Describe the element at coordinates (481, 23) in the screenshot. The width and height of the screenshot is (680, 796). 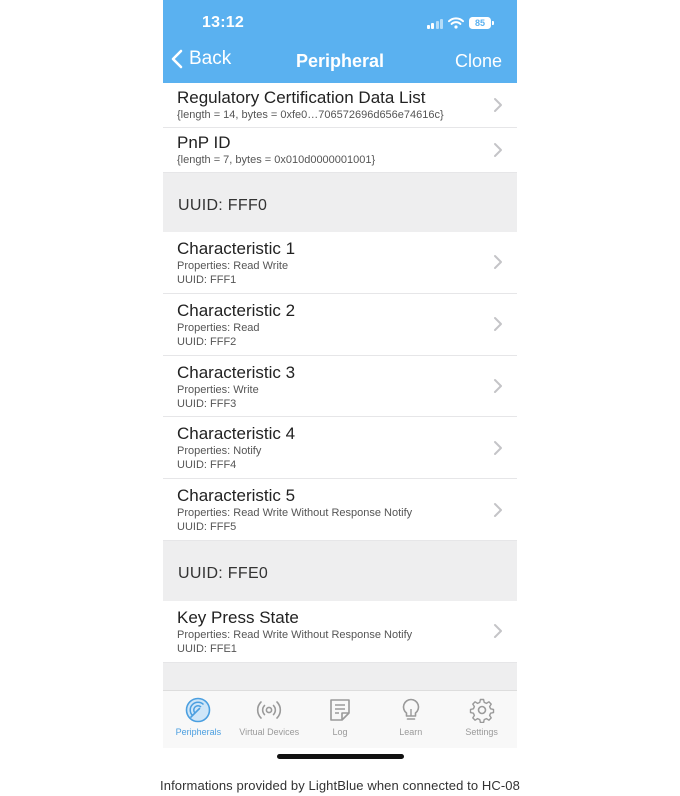
I see `battery-icon: 85` at that location.